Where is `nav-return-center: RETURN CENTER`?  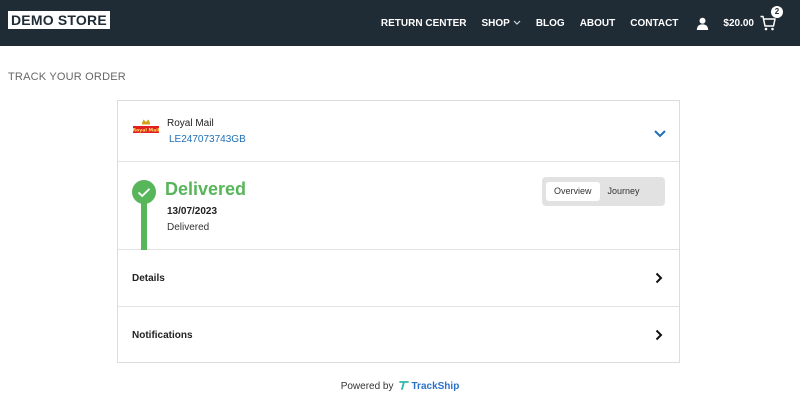 nav-return-center: RETURN CENTER is located at coordinates (424, 23).